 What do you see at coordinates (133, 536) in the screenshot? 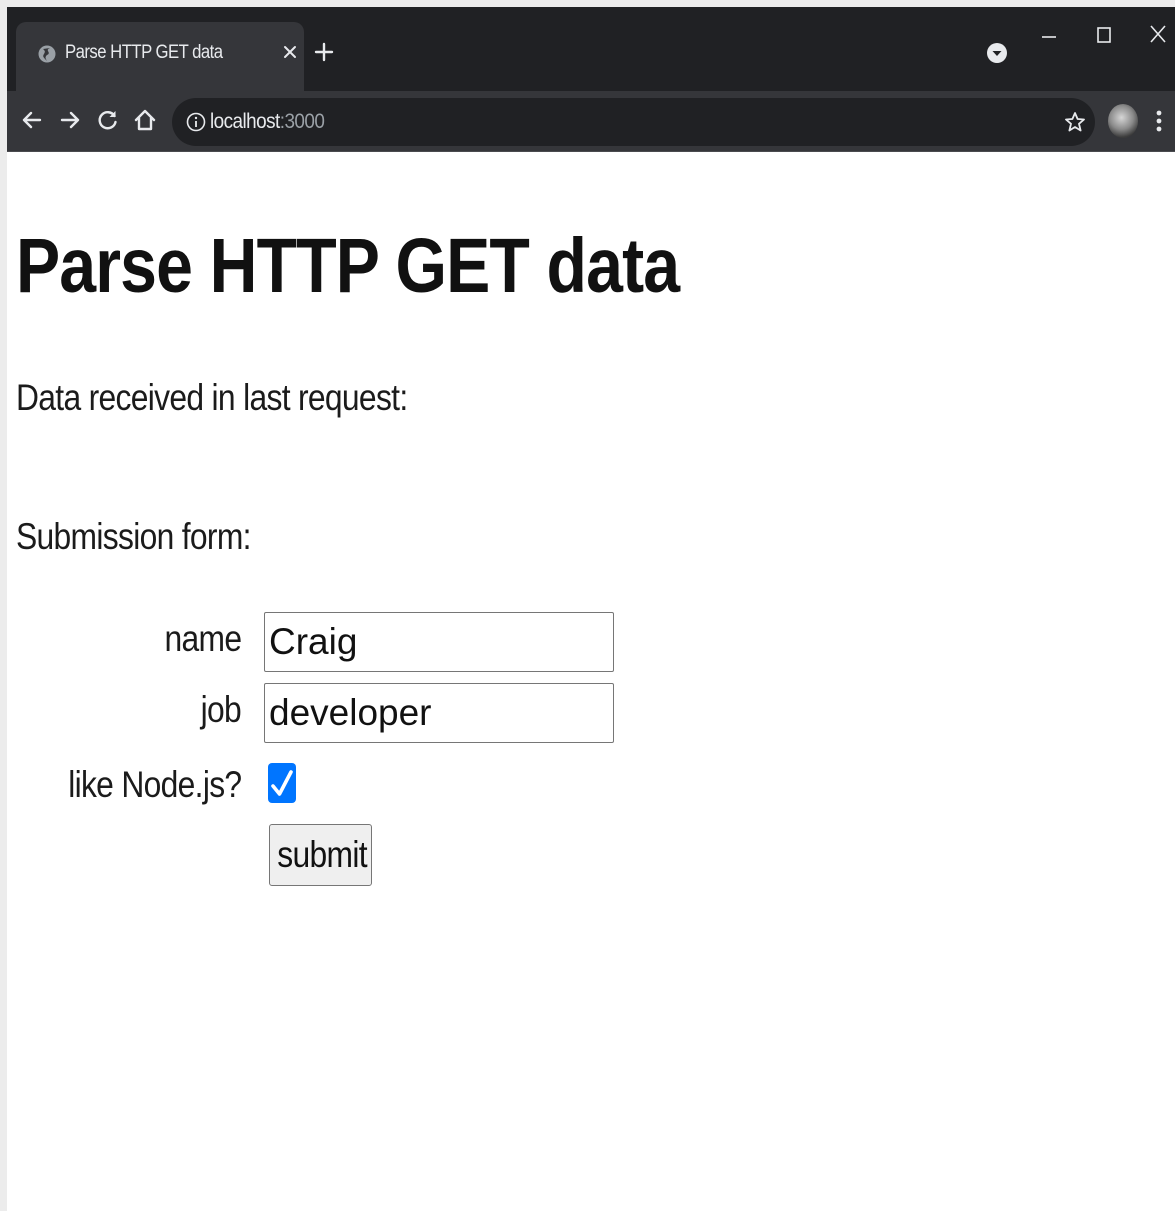
I see `form-heading: Submission form:` at bounding box center [133, 536].